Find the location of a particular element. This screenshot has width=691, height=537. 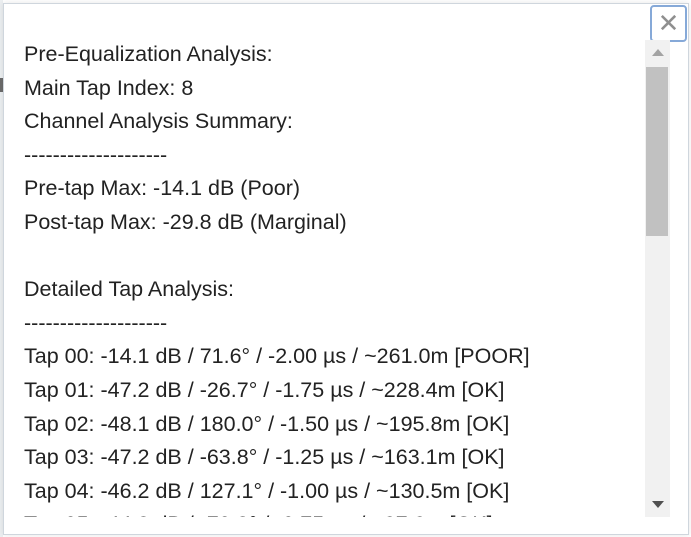

scroll-down-button is located at coordinates (657, 504).